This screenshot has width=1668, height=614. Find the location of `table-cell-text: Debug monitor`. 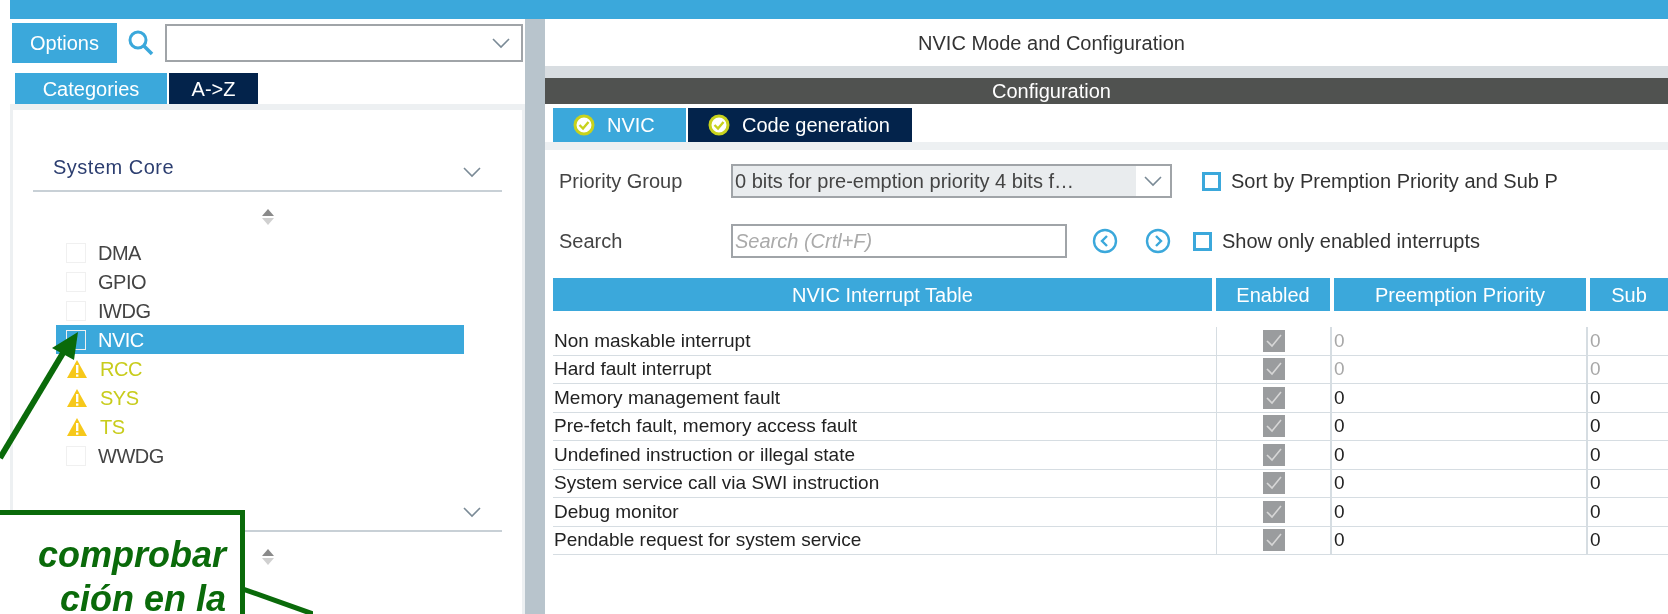

table-cell-text: Debug monitor is located at coordinates (616, 511).